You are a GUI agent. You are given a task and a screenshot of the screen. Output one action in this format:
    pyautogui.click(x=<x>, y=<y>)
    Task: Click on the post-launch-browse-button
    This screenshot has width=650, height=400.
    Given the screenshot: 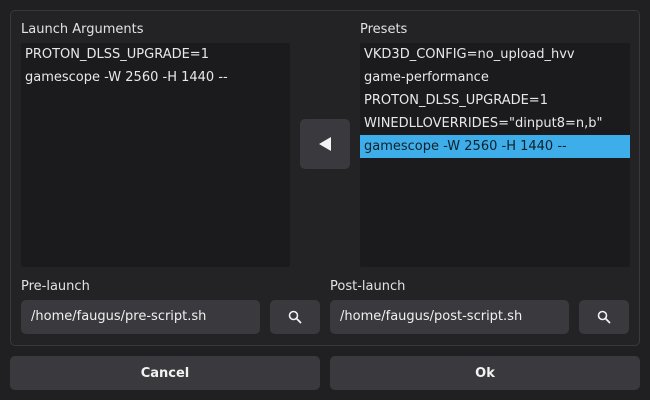 What is the action you would take?
    pyautogui.click(x=604, y=317)
    